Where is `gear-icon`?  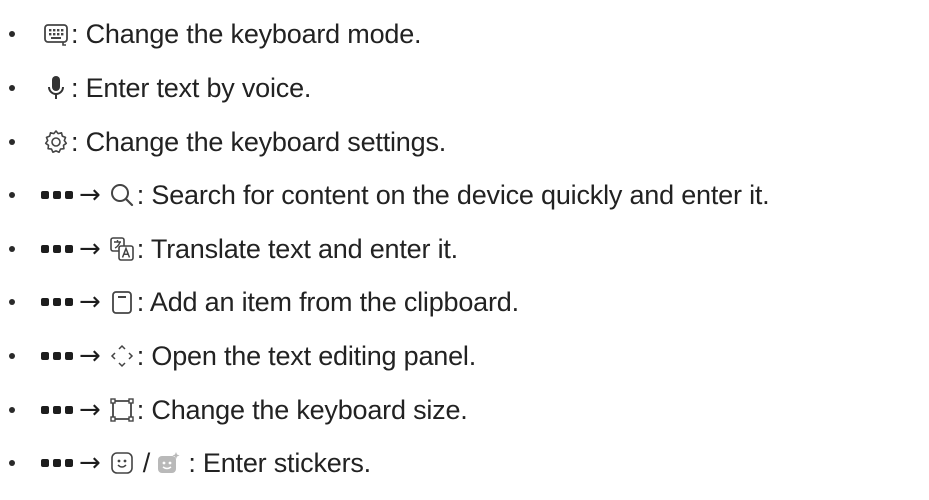 gear-icon is located at coordinates (56, 142).